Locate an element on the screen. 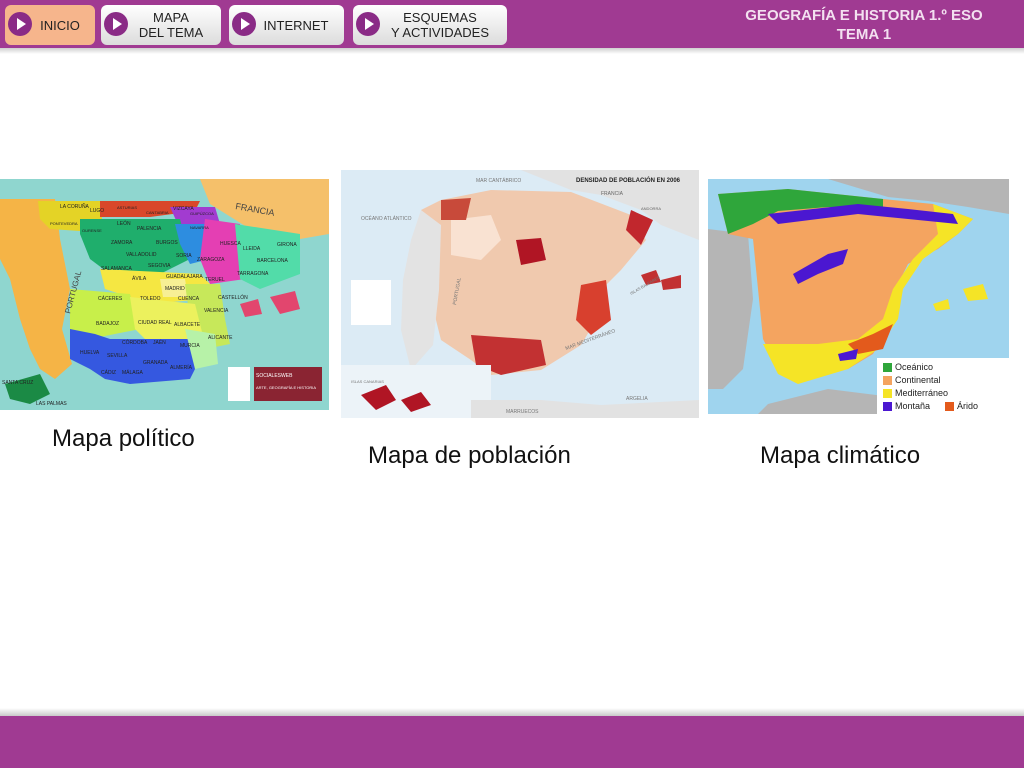 The image size is (1024, 768). label-asturias: ASTURIAS is located at coordinates (127, 207).